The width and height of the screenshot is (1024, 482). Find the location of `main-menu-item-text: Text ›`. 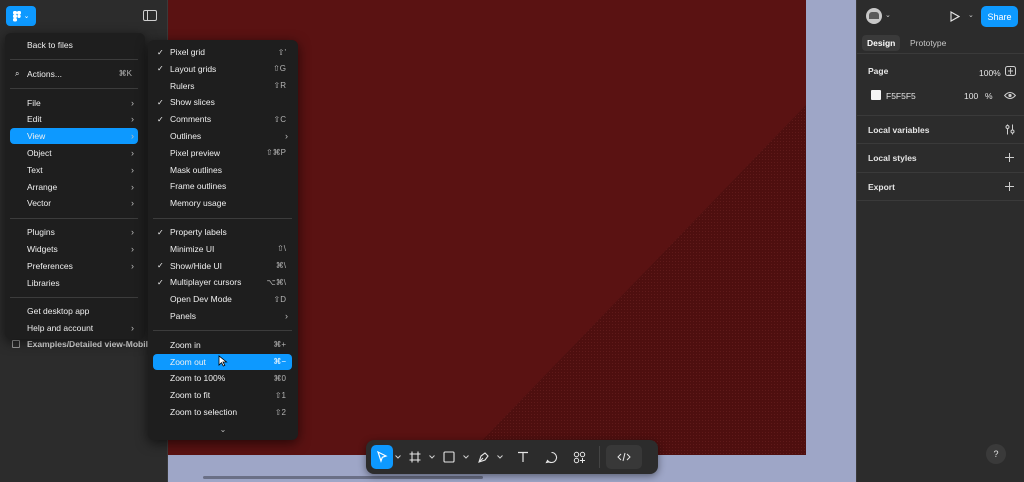

main-menu-item-text: Text › is located at coordinates (74, 170).